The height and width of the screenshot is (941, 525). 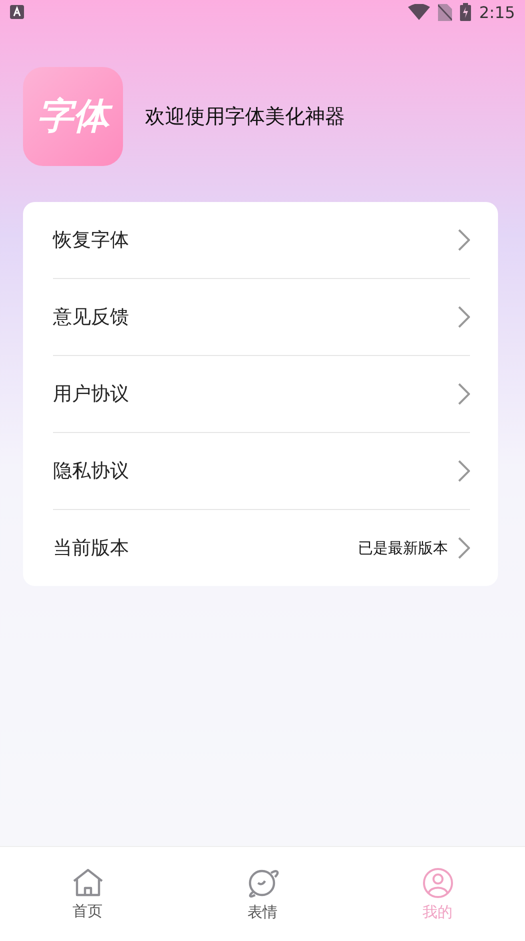 What do you see at coordinates (261, 394) in the screenshot?
I see `menu-item: 用户协议` at bounding box center [261, 394].